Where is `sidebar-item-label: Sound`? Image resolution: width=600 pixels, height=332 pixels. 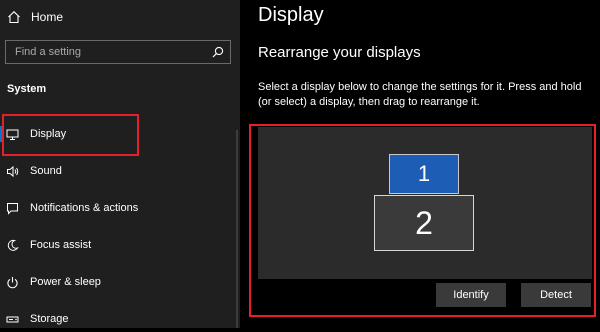
sidebar-item-label: Sound is located at coordinates (46, 171).